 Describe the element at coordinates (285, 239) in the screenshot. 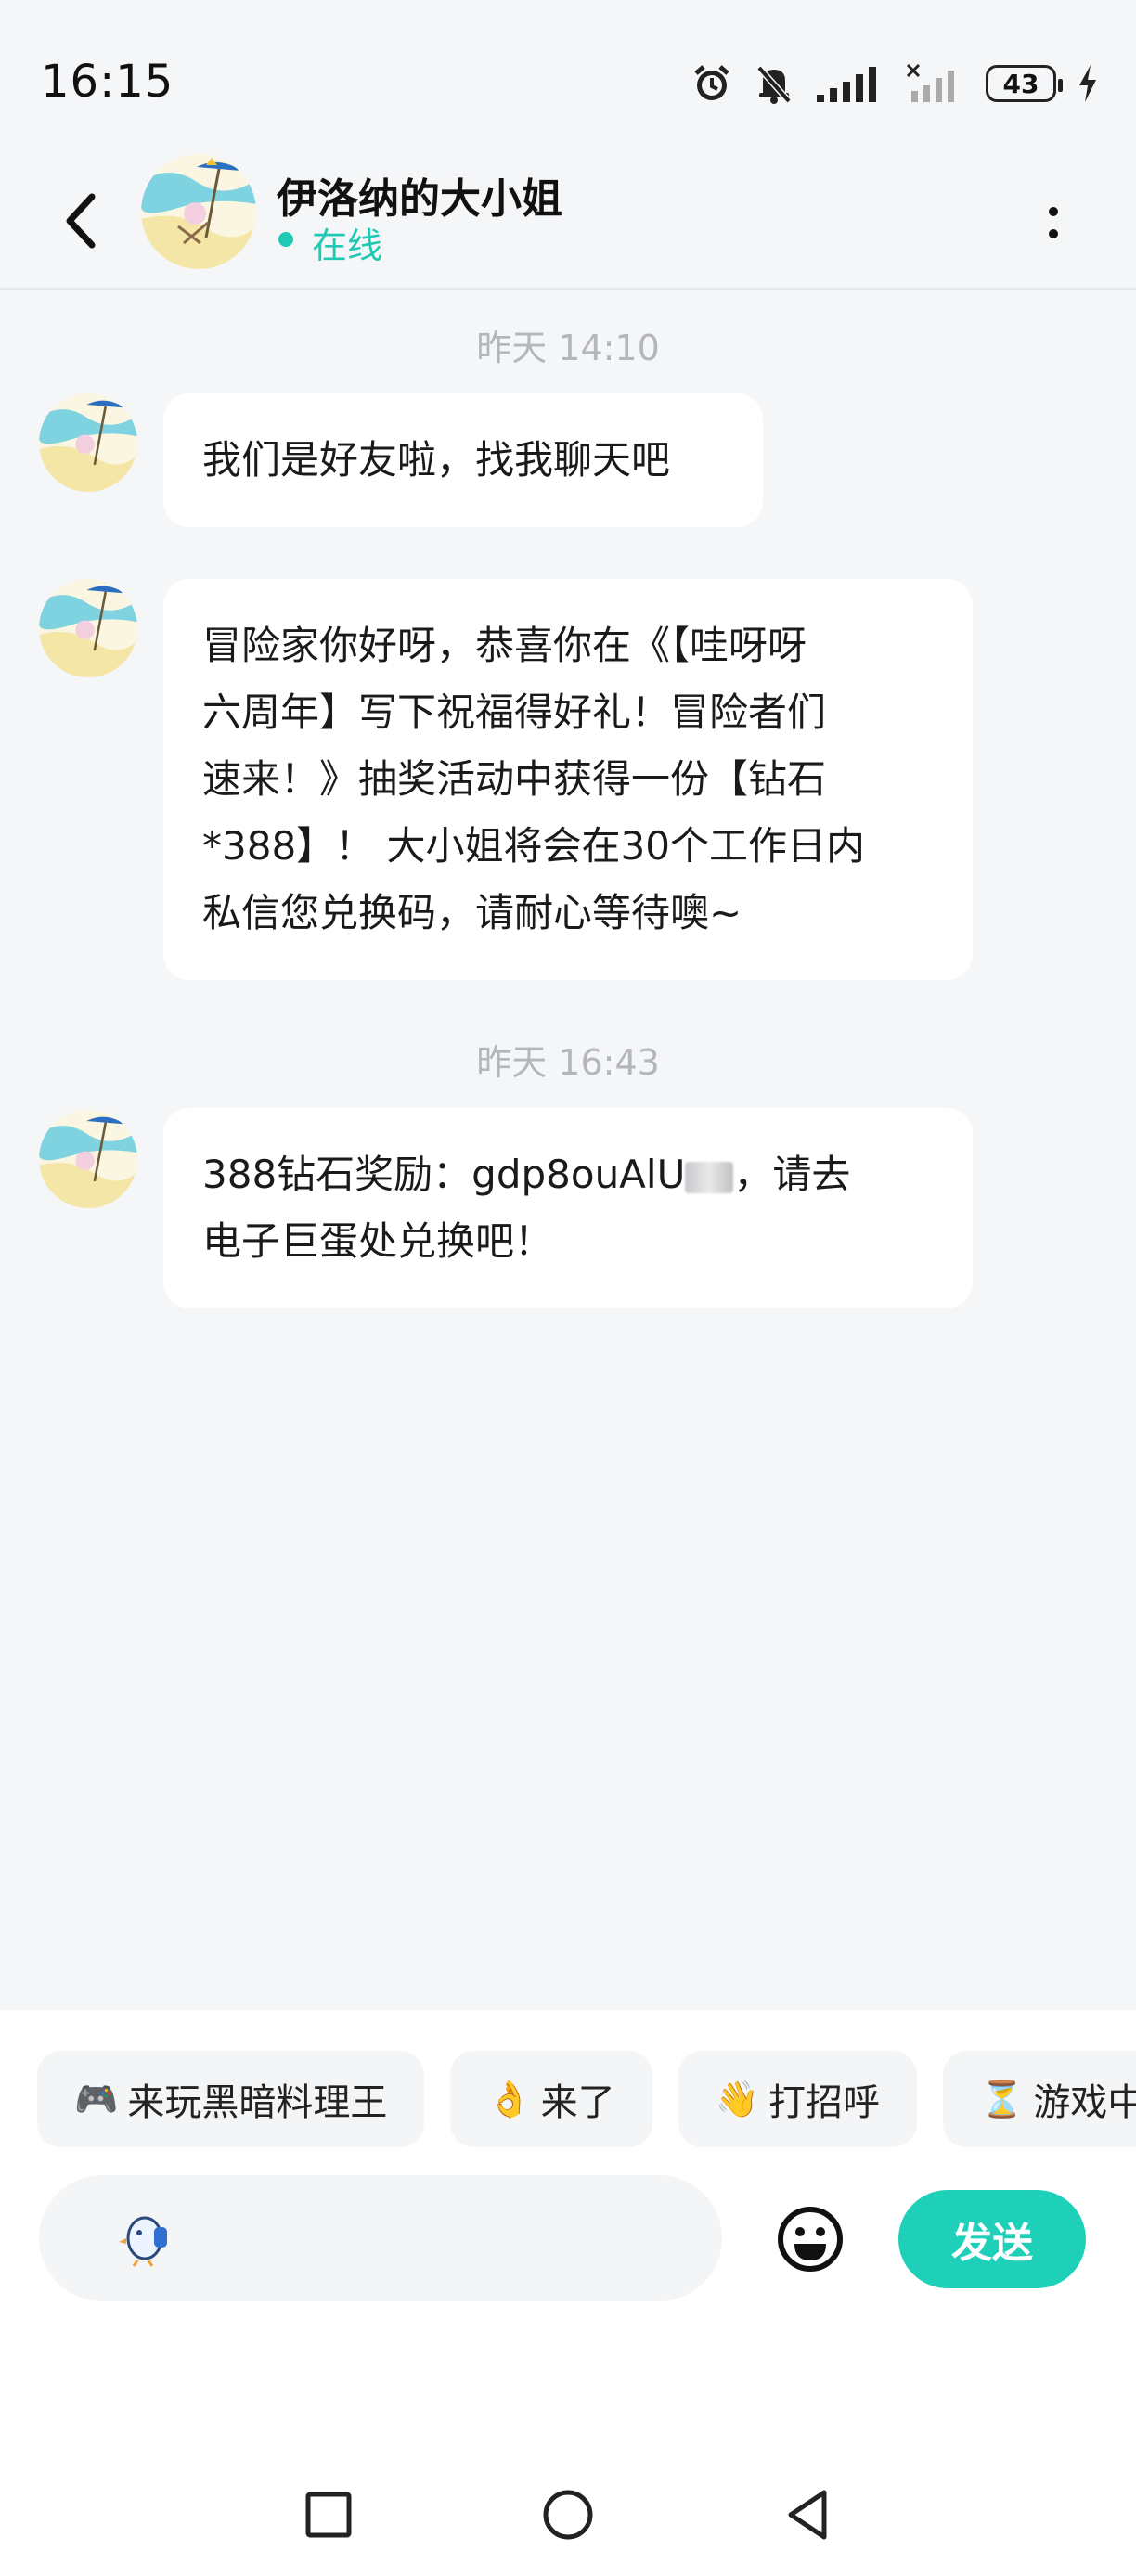

I see `online-status-dot` at that location.